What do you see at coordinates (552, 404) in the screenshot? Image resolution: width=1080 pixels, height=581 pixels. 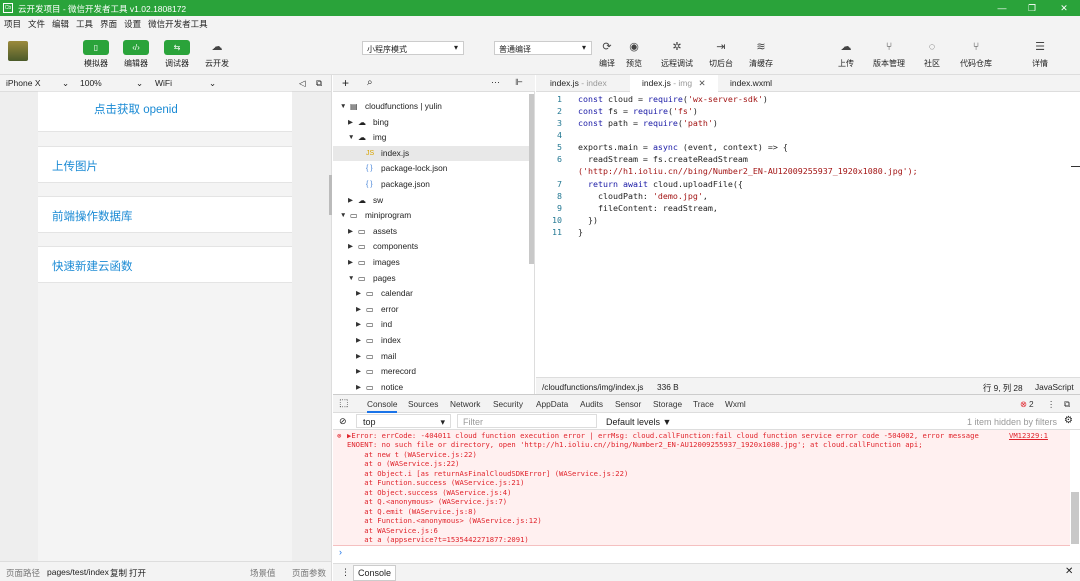 I see `tab-appdata: AppData` at bounding box center [552, 404].